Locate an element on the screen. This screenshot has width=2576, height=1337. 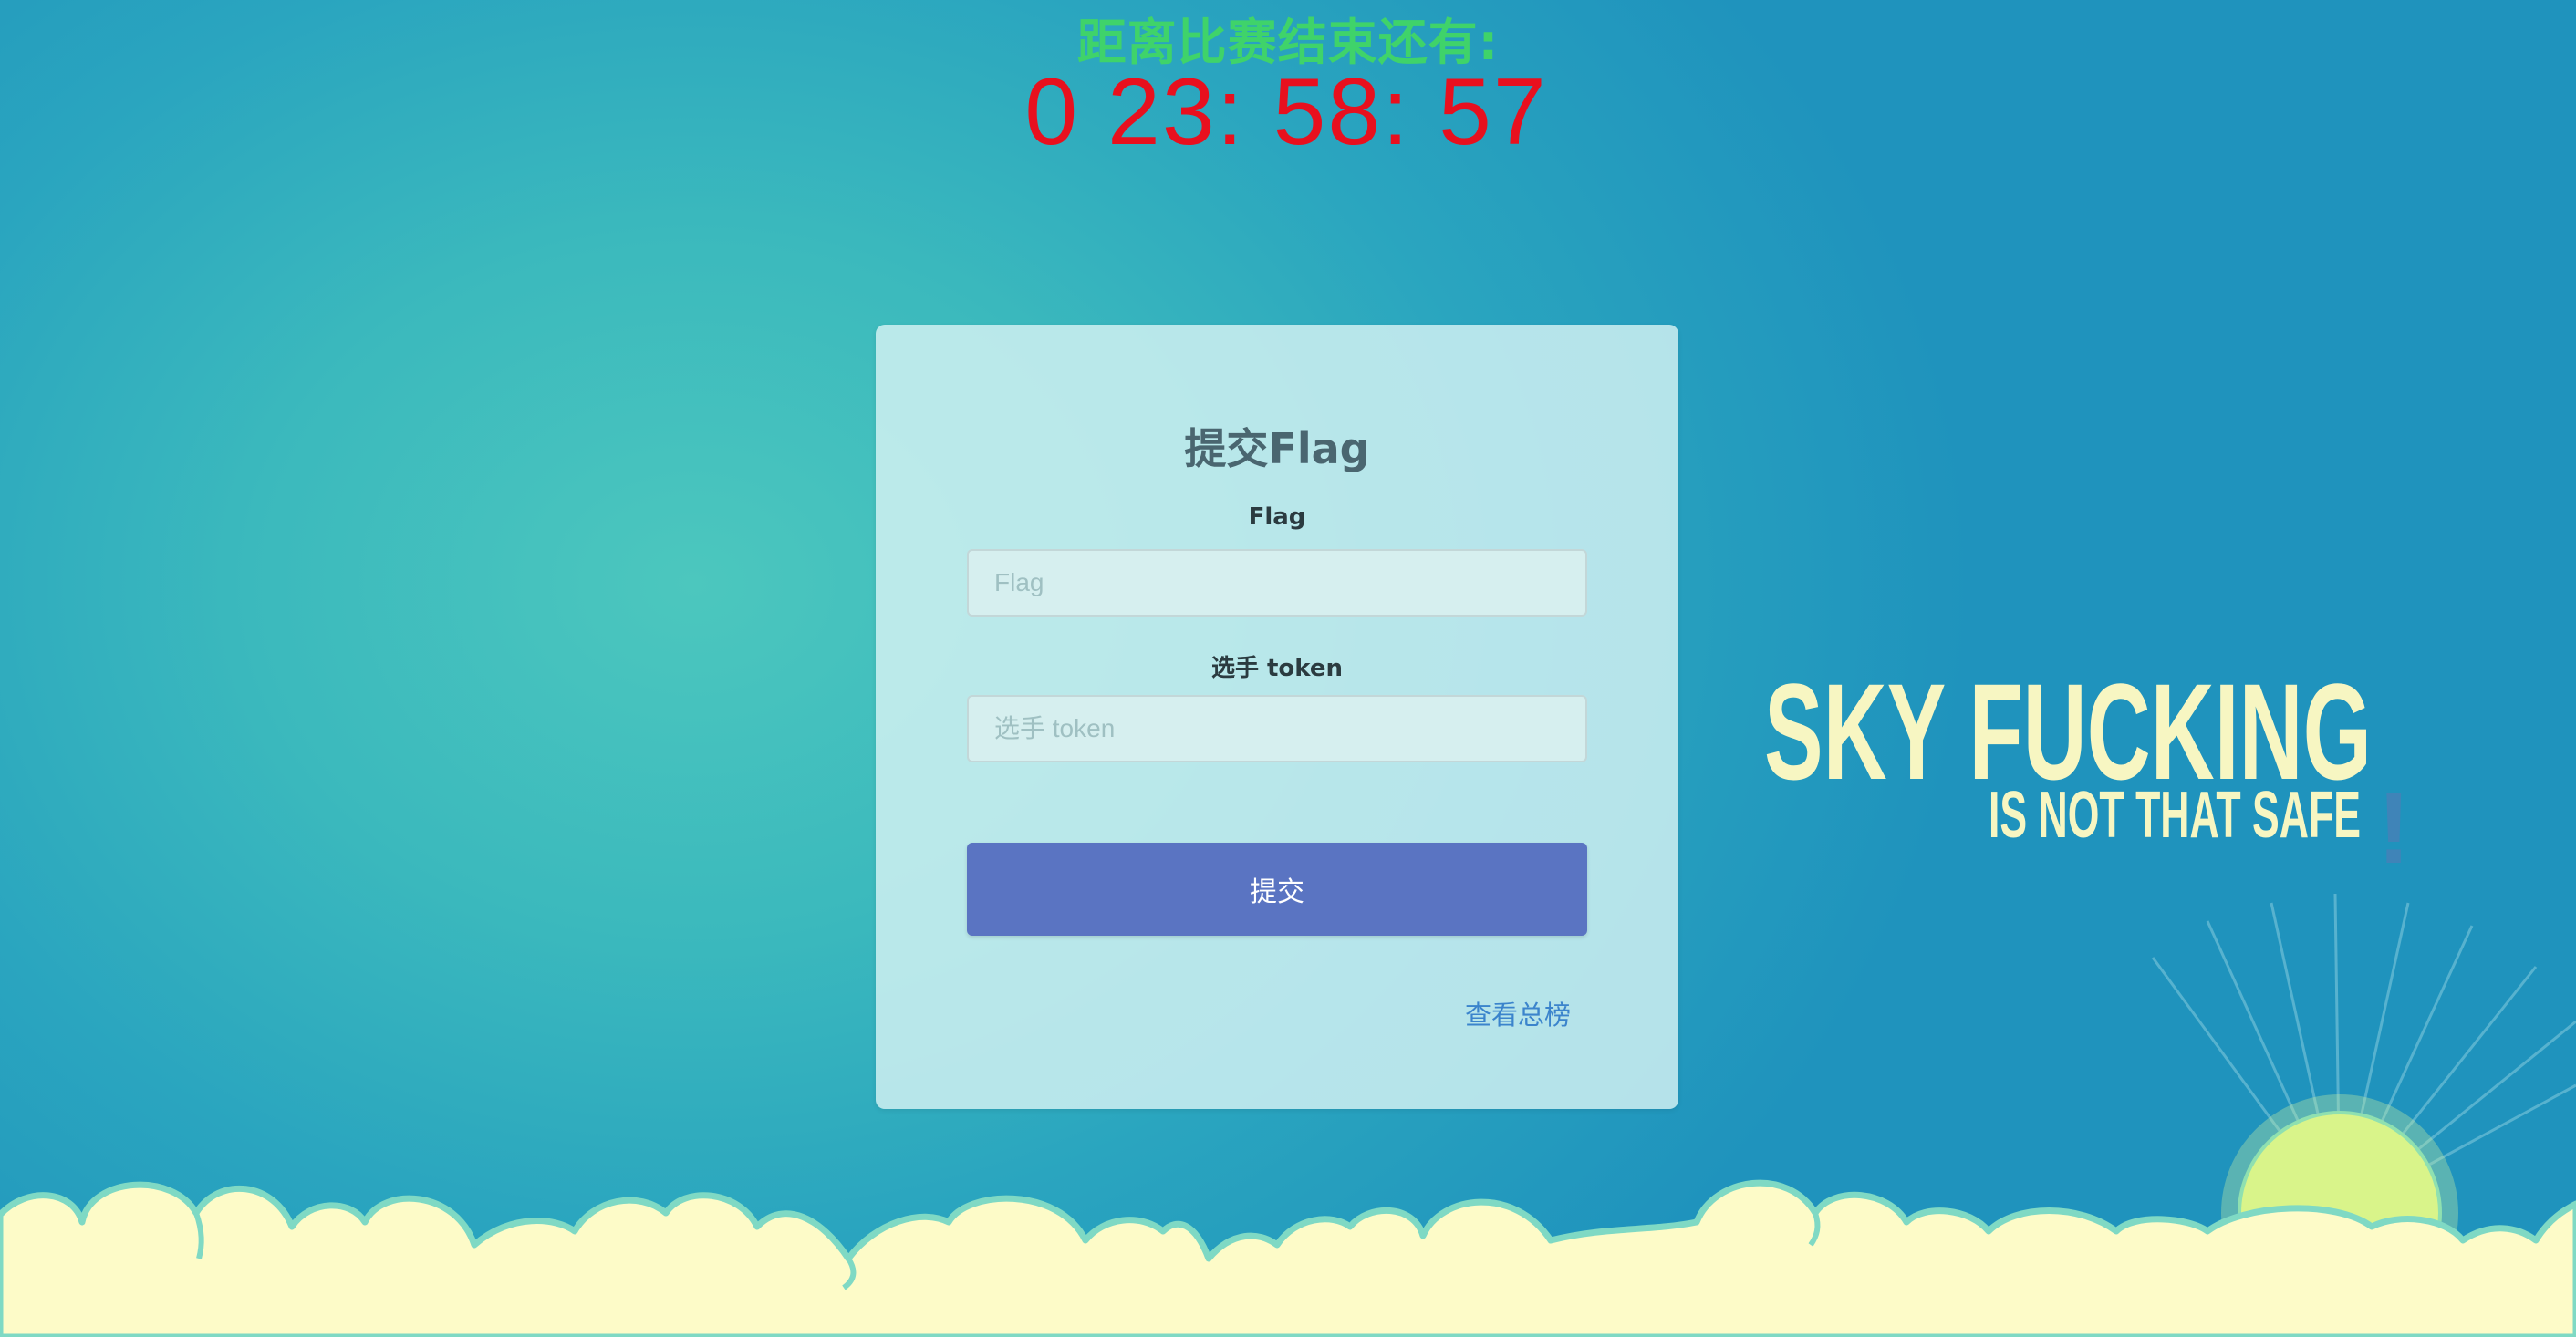
submit-button: 提交 is located at coordinates (1277, 889).